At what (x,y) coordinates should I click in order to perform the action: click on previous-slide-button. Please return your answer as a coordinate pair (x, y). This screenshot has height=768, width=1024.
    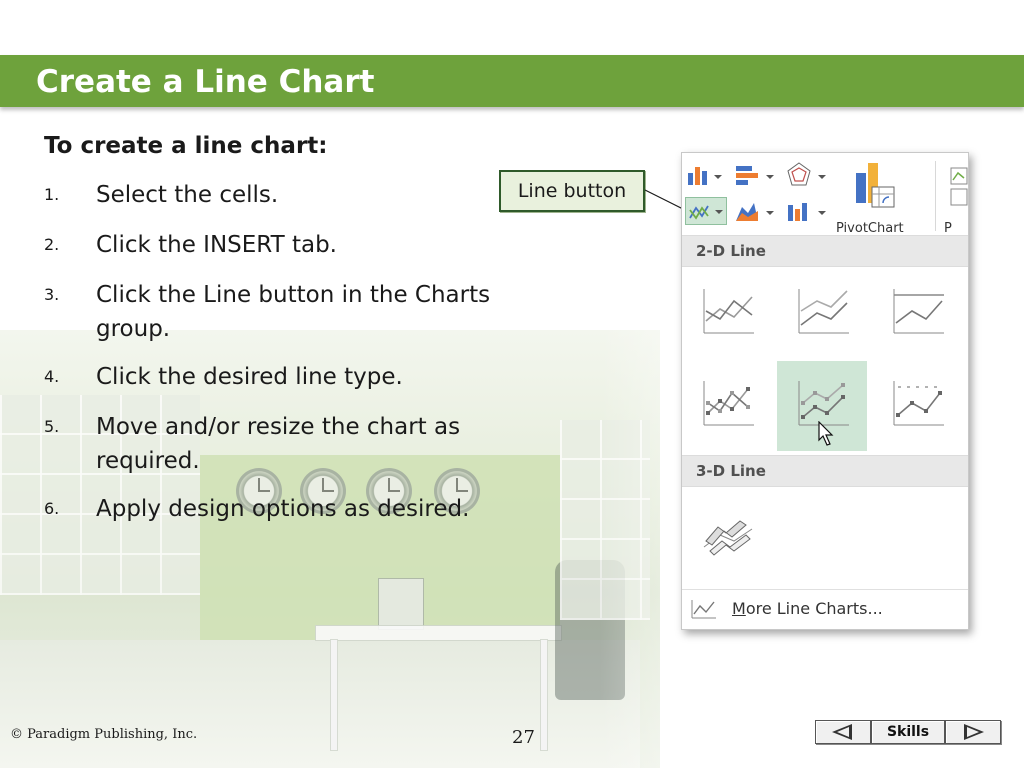
    Looking at the image, I should click on (843, 732).